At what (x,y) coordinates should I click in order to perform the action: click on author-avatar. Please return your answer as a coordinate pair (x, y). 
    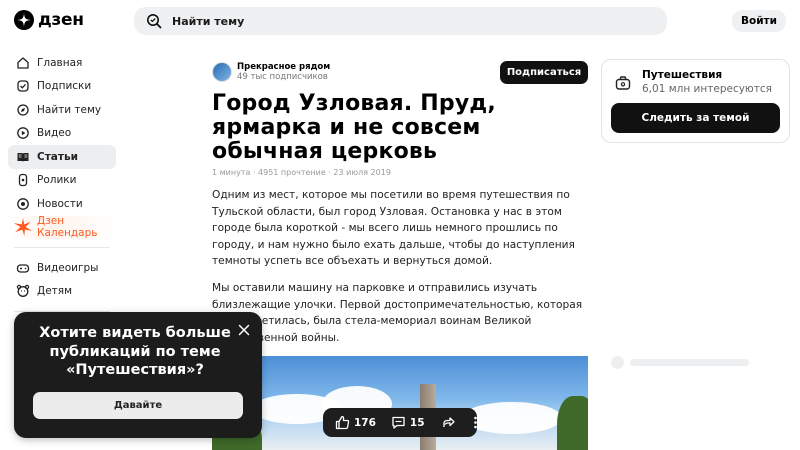
    Looking at the image, I should click on (222, 72).